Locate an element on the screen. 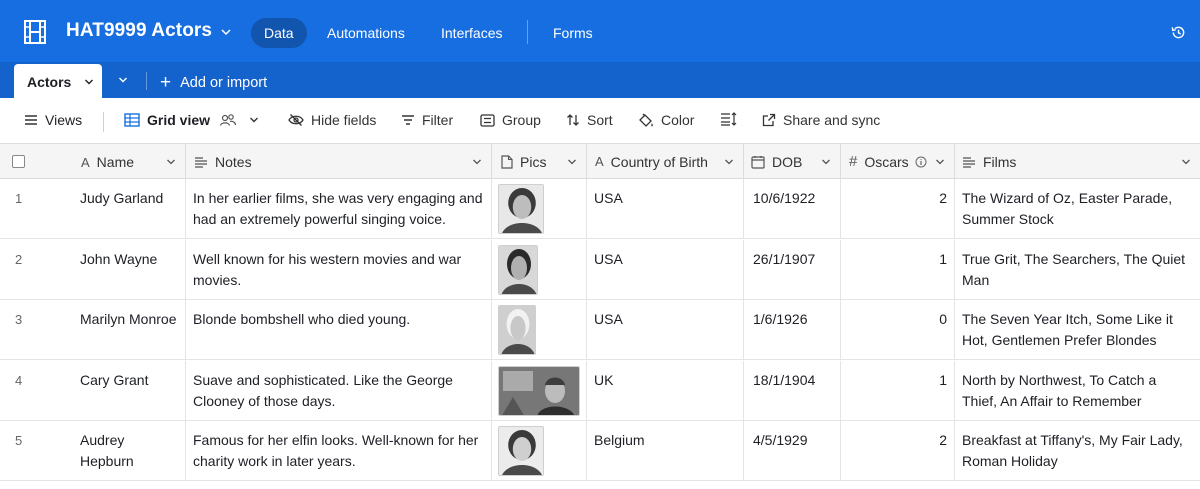  cell-dob: 18/1/1904 is located at coordinates (792, 390).